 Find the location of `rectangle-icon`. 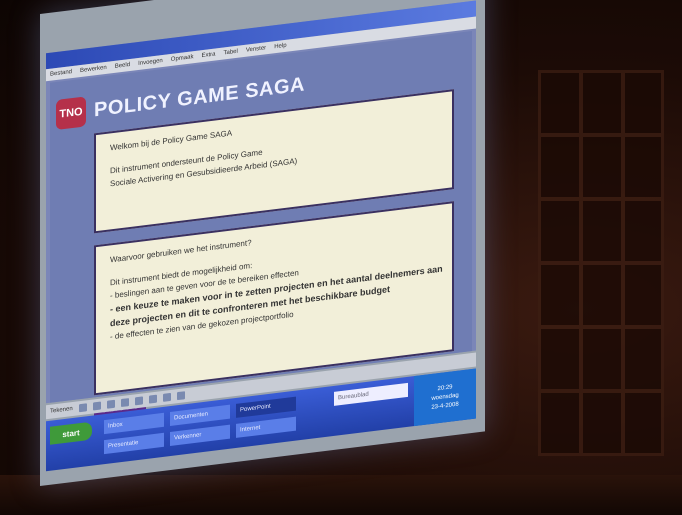

rectangle-icon is located at coordinates (96, 406).